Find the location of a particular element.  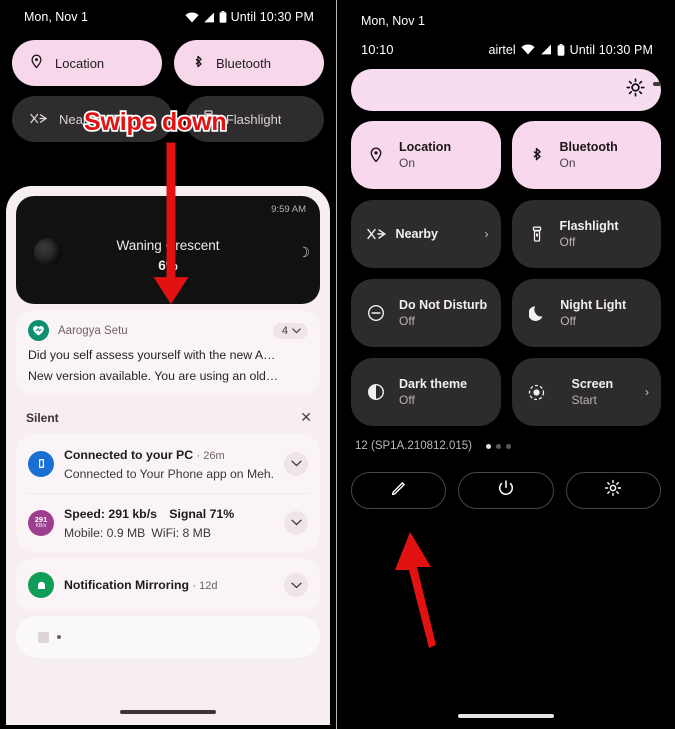

settings-button is located at coordinates (613, 490).